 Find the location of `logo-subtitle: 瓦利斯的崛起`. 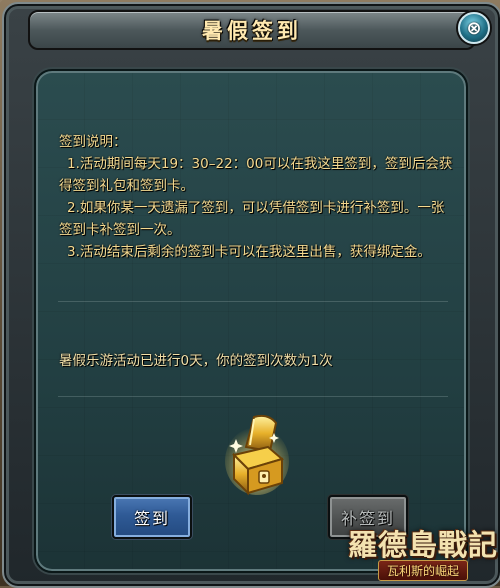

logo-subtitle: 瓦利斯的崛起 is located at coordinates (422, 570).